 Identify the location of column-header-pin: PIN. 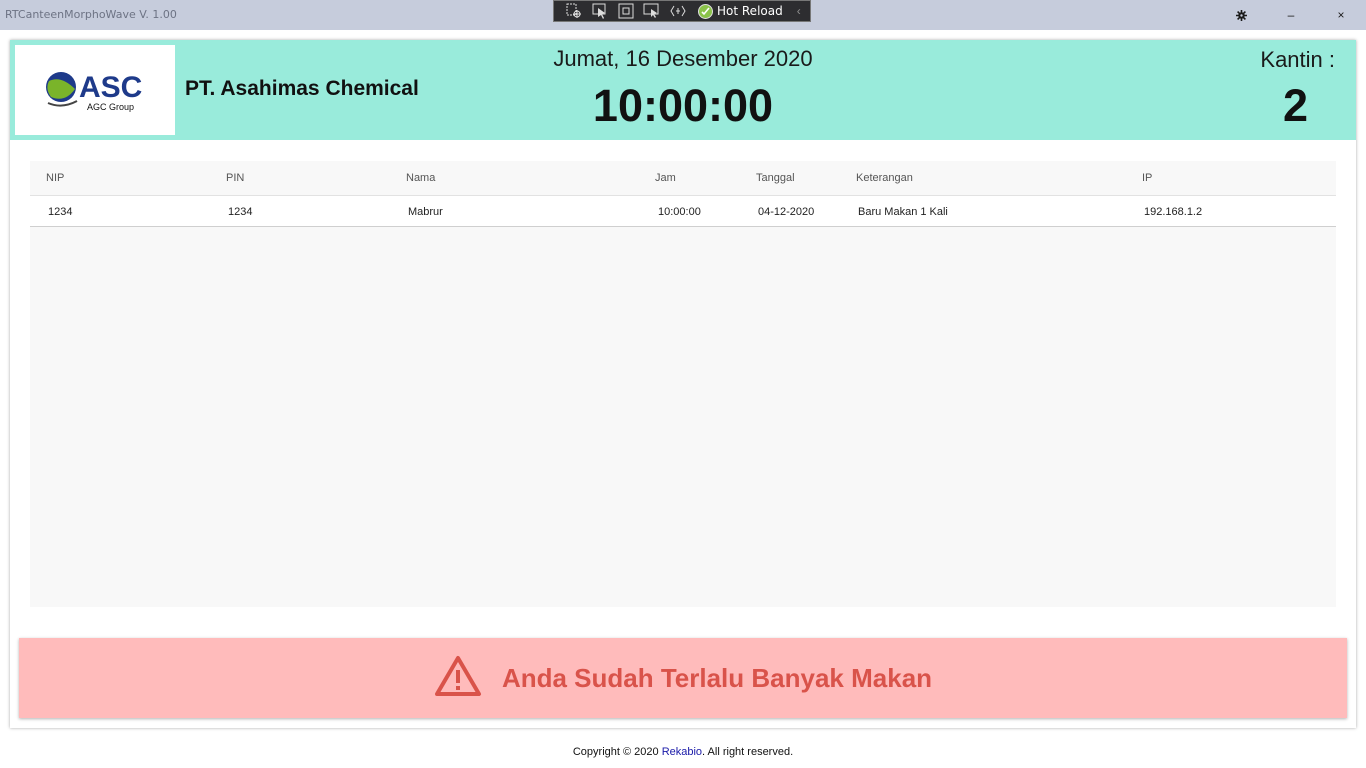
(235, 178).